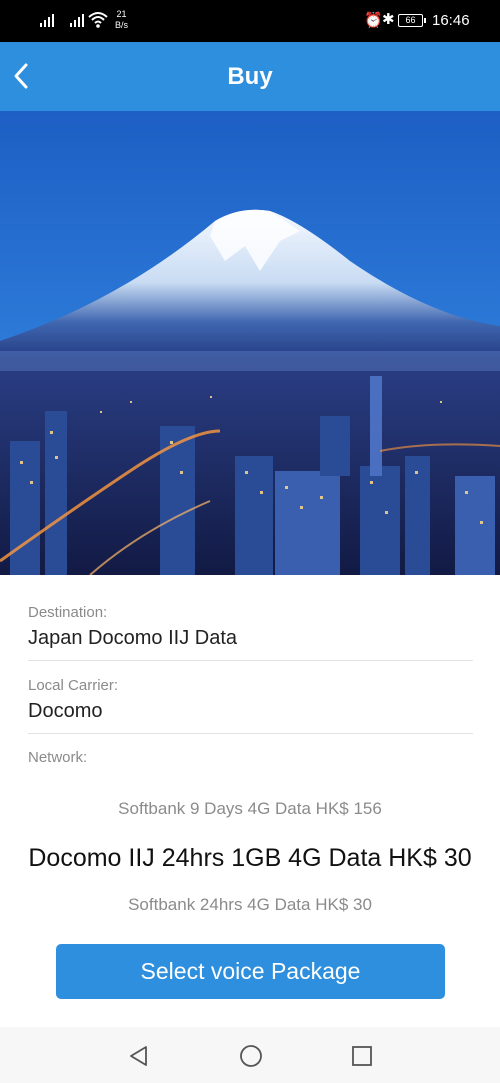 The image size is (500, 1083). I want to click on system-nav-bar, so click(250, 1055).